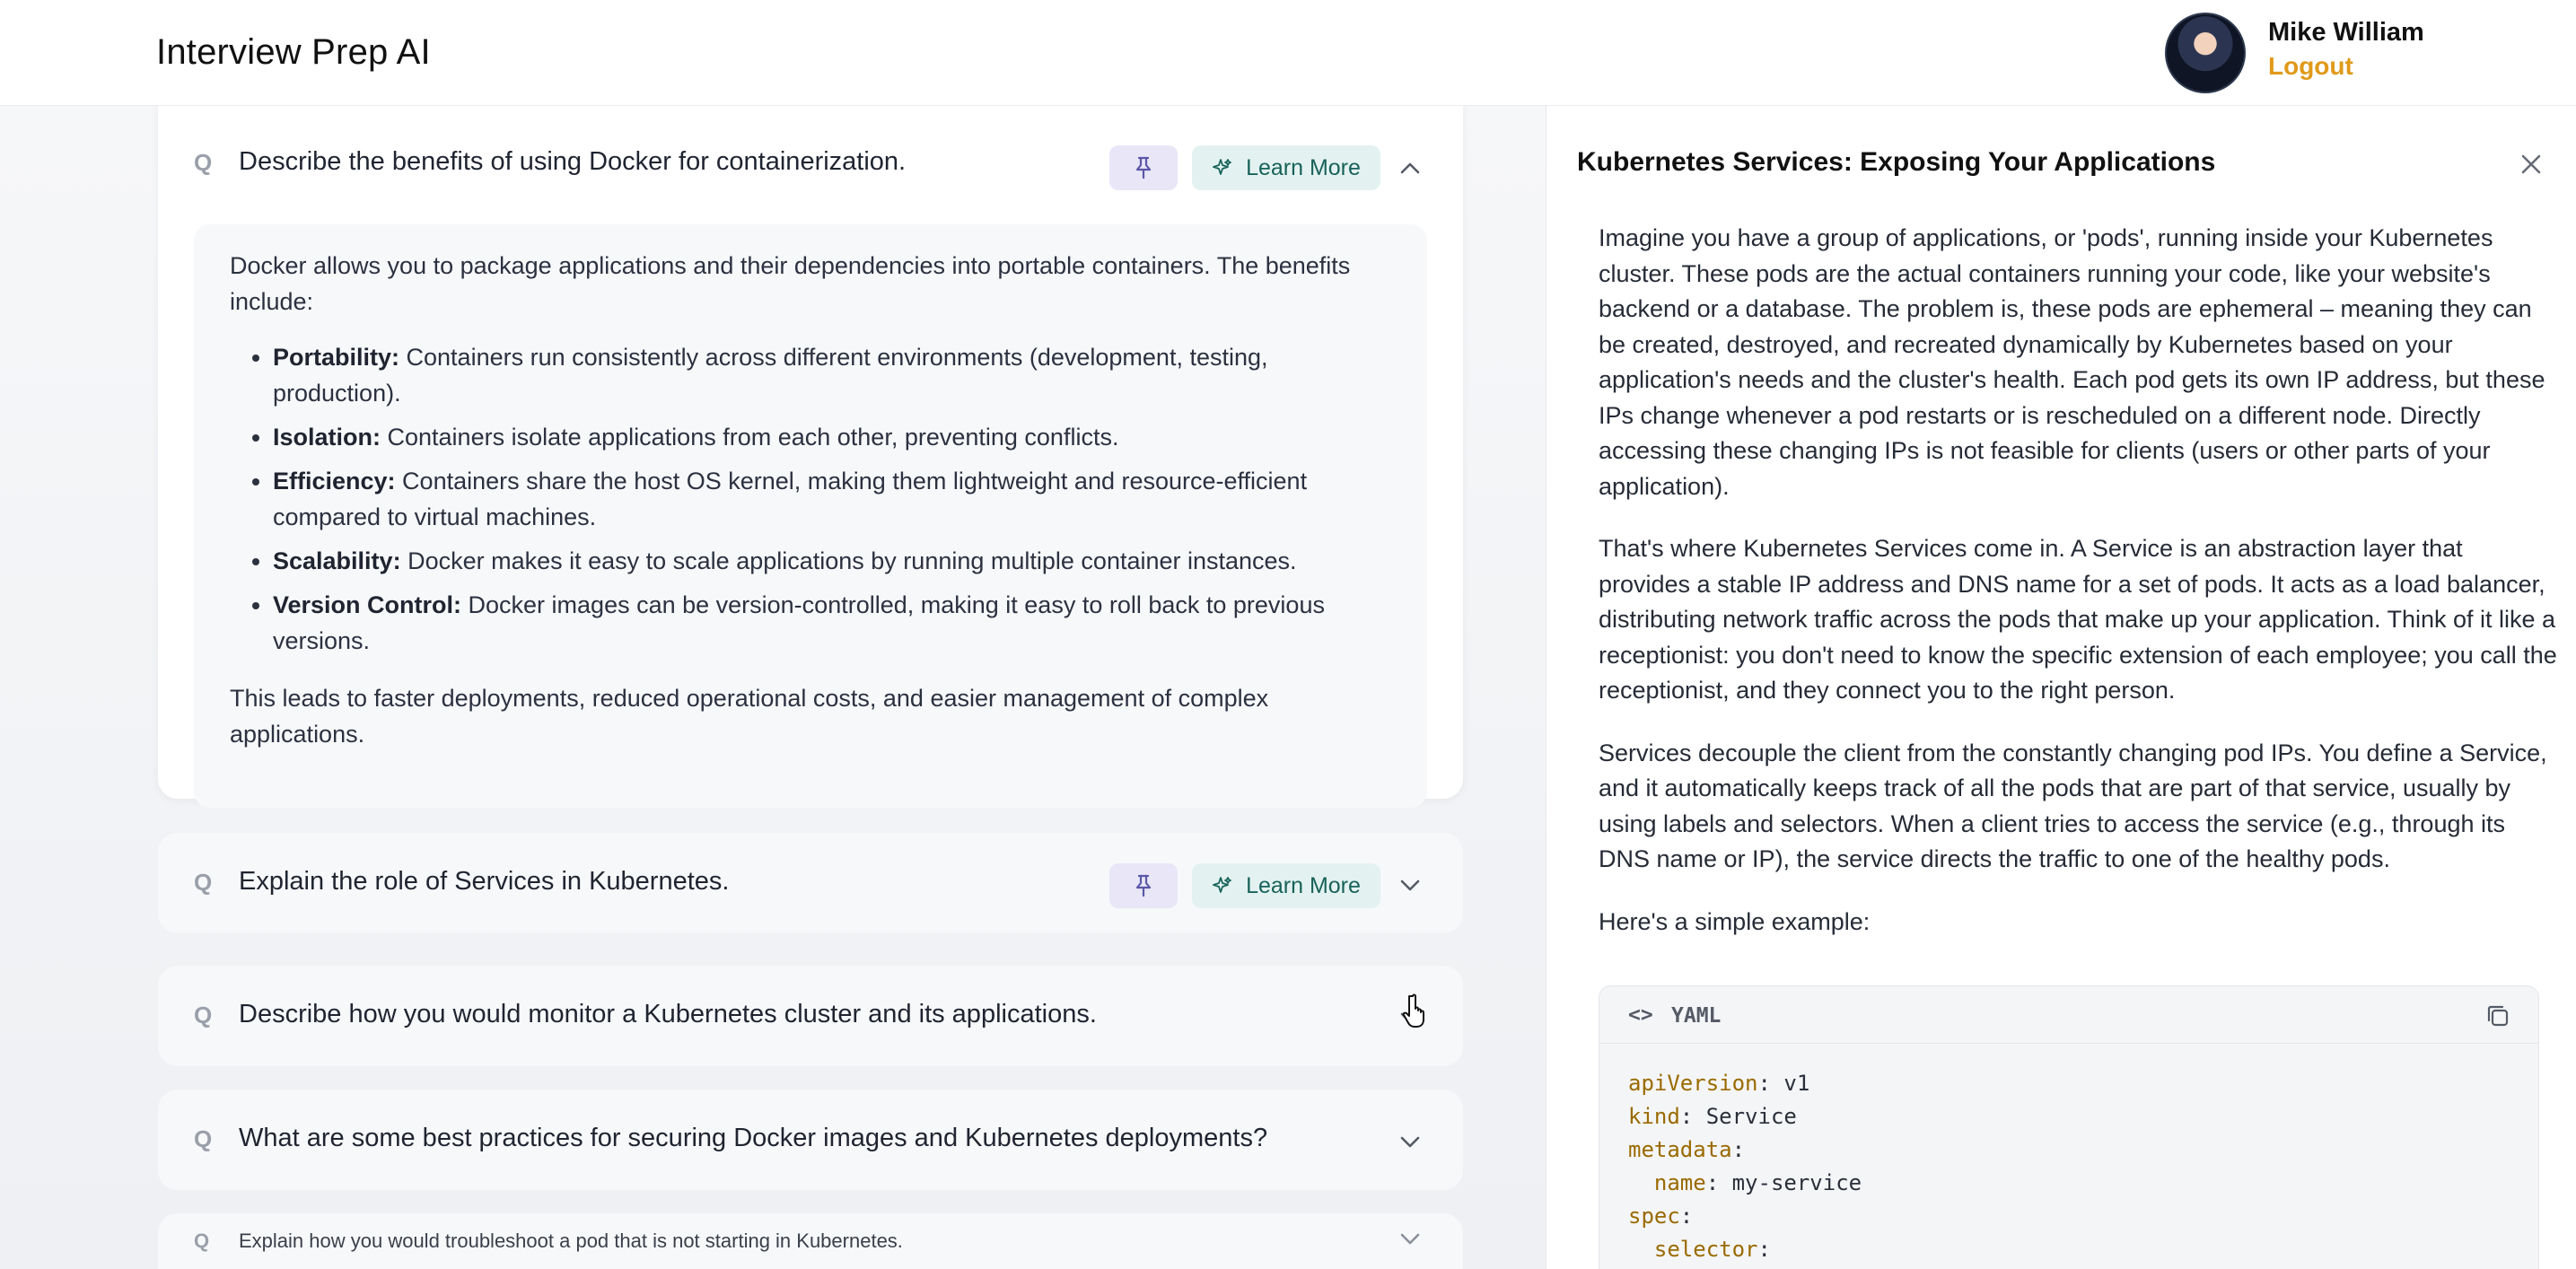  What do you see at coordinates (1693, 1083) in the screenshot?
I see `code-key: apiVersion` at bounding box center [1693, 1083].